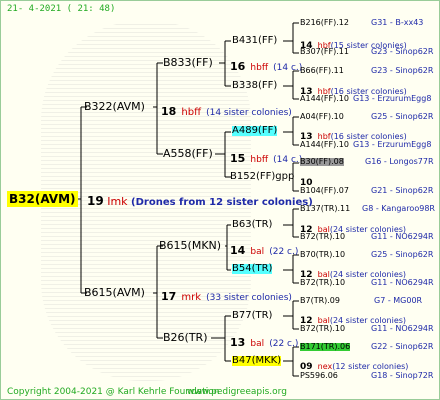  What do you see at coordinates (249, 113) in the screenshot?
I see `gen1-origin-desc-0: (14 sister colonies)` at bounding box center [249, 113].